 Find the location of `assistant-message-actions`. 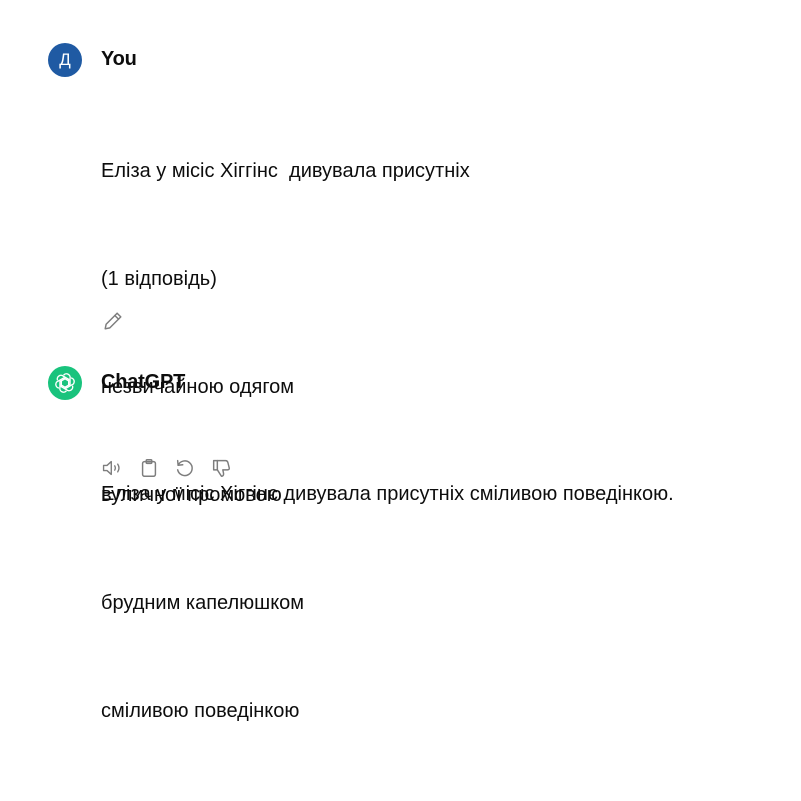

assistant-message-actions is located at coordinates (167, 468).